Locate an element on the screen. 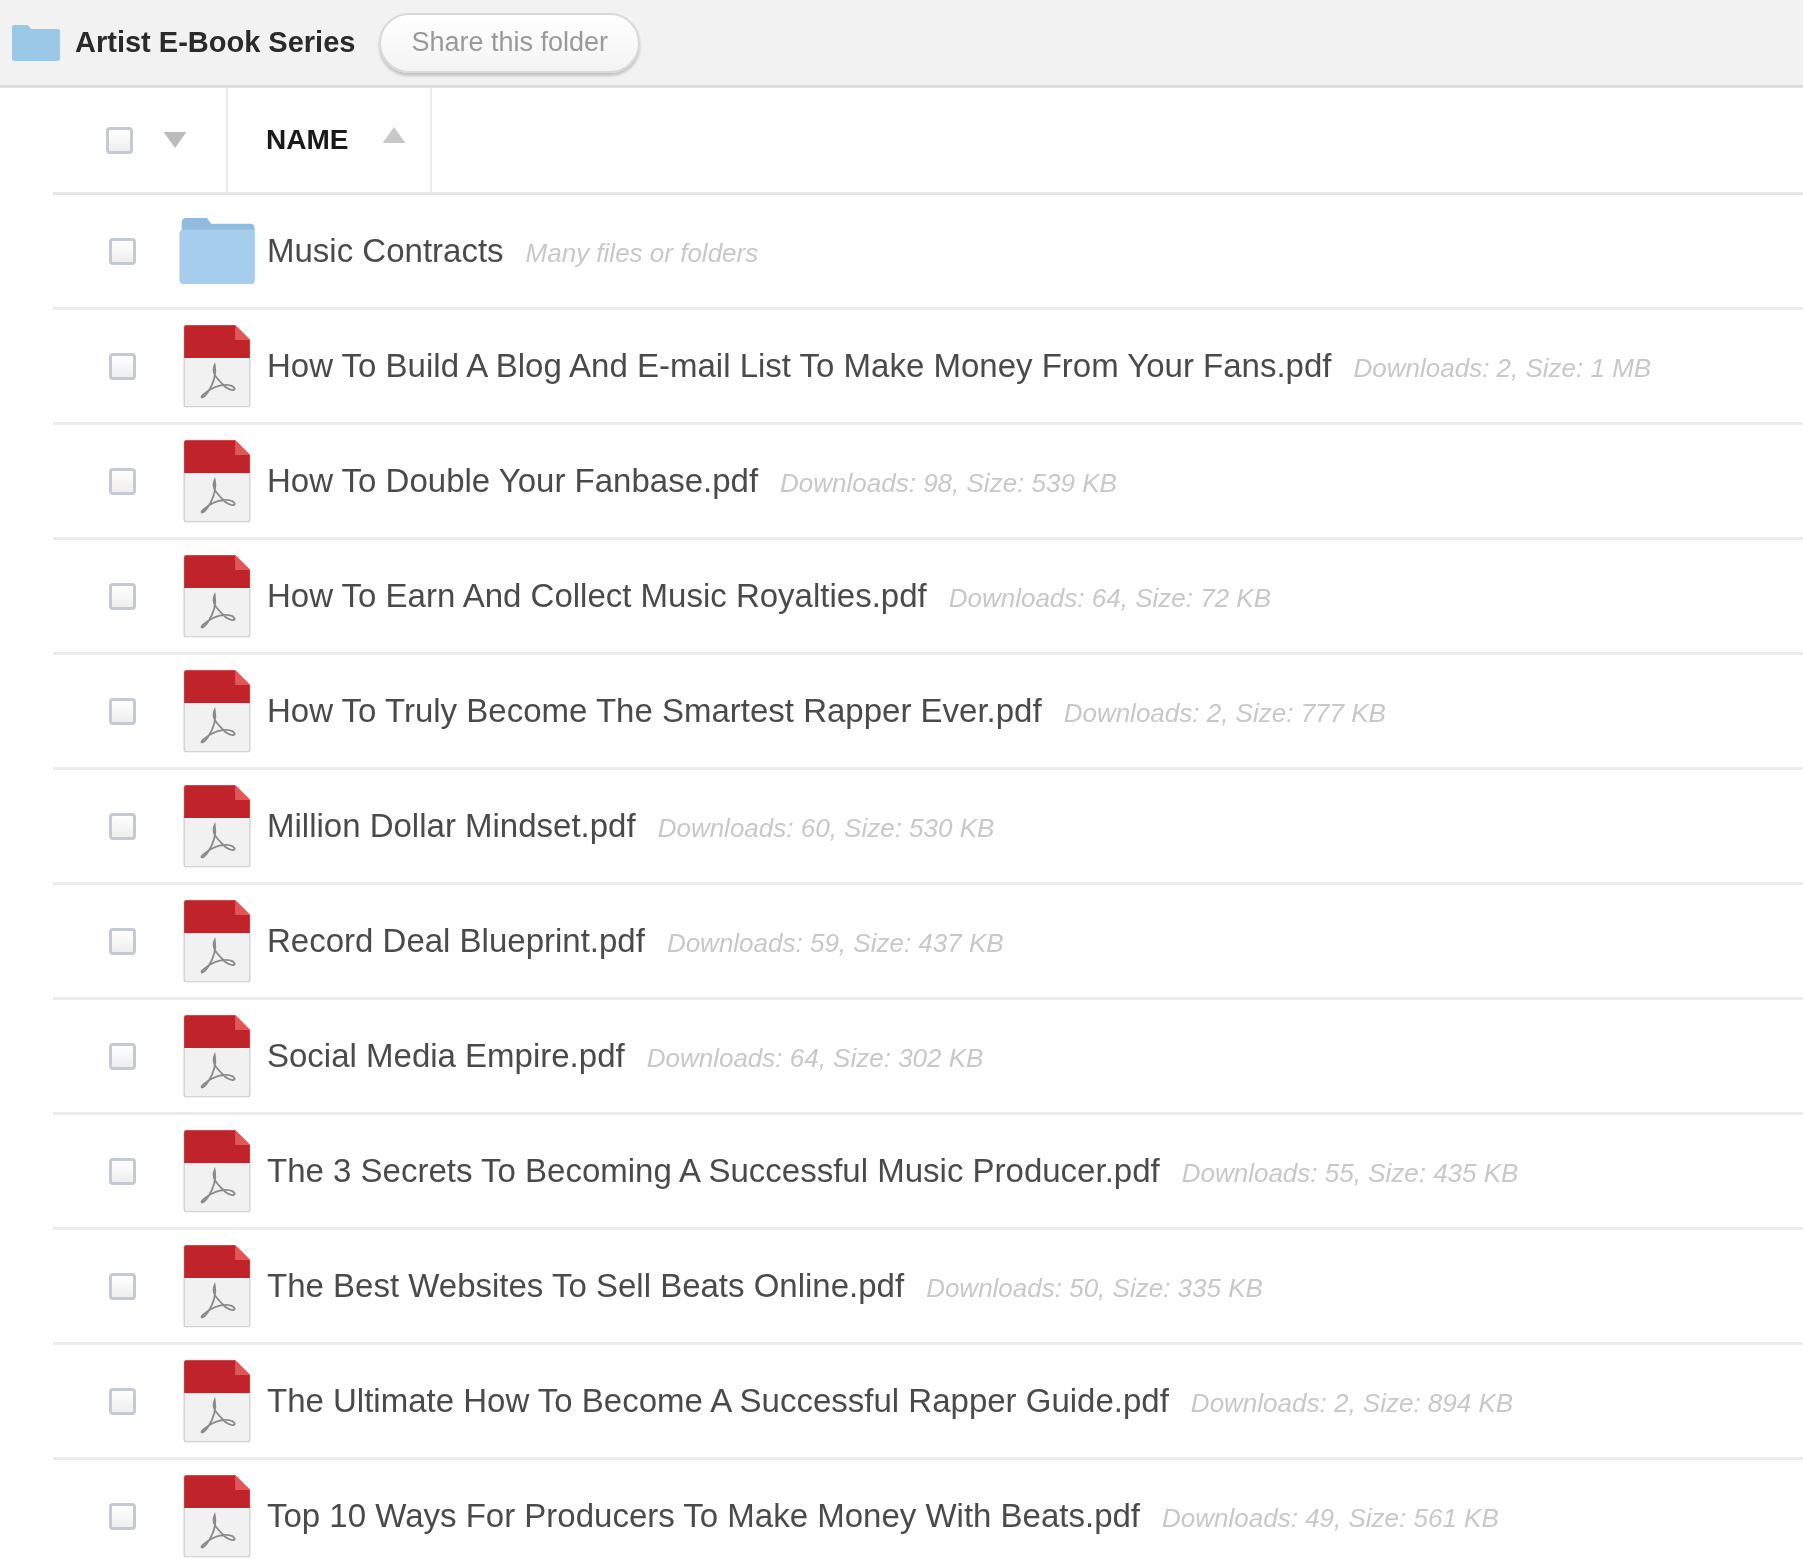  file-name: The Ultimate How To Become A Successful Rapper Guide.pdf is located at coordinates (718, 1401).